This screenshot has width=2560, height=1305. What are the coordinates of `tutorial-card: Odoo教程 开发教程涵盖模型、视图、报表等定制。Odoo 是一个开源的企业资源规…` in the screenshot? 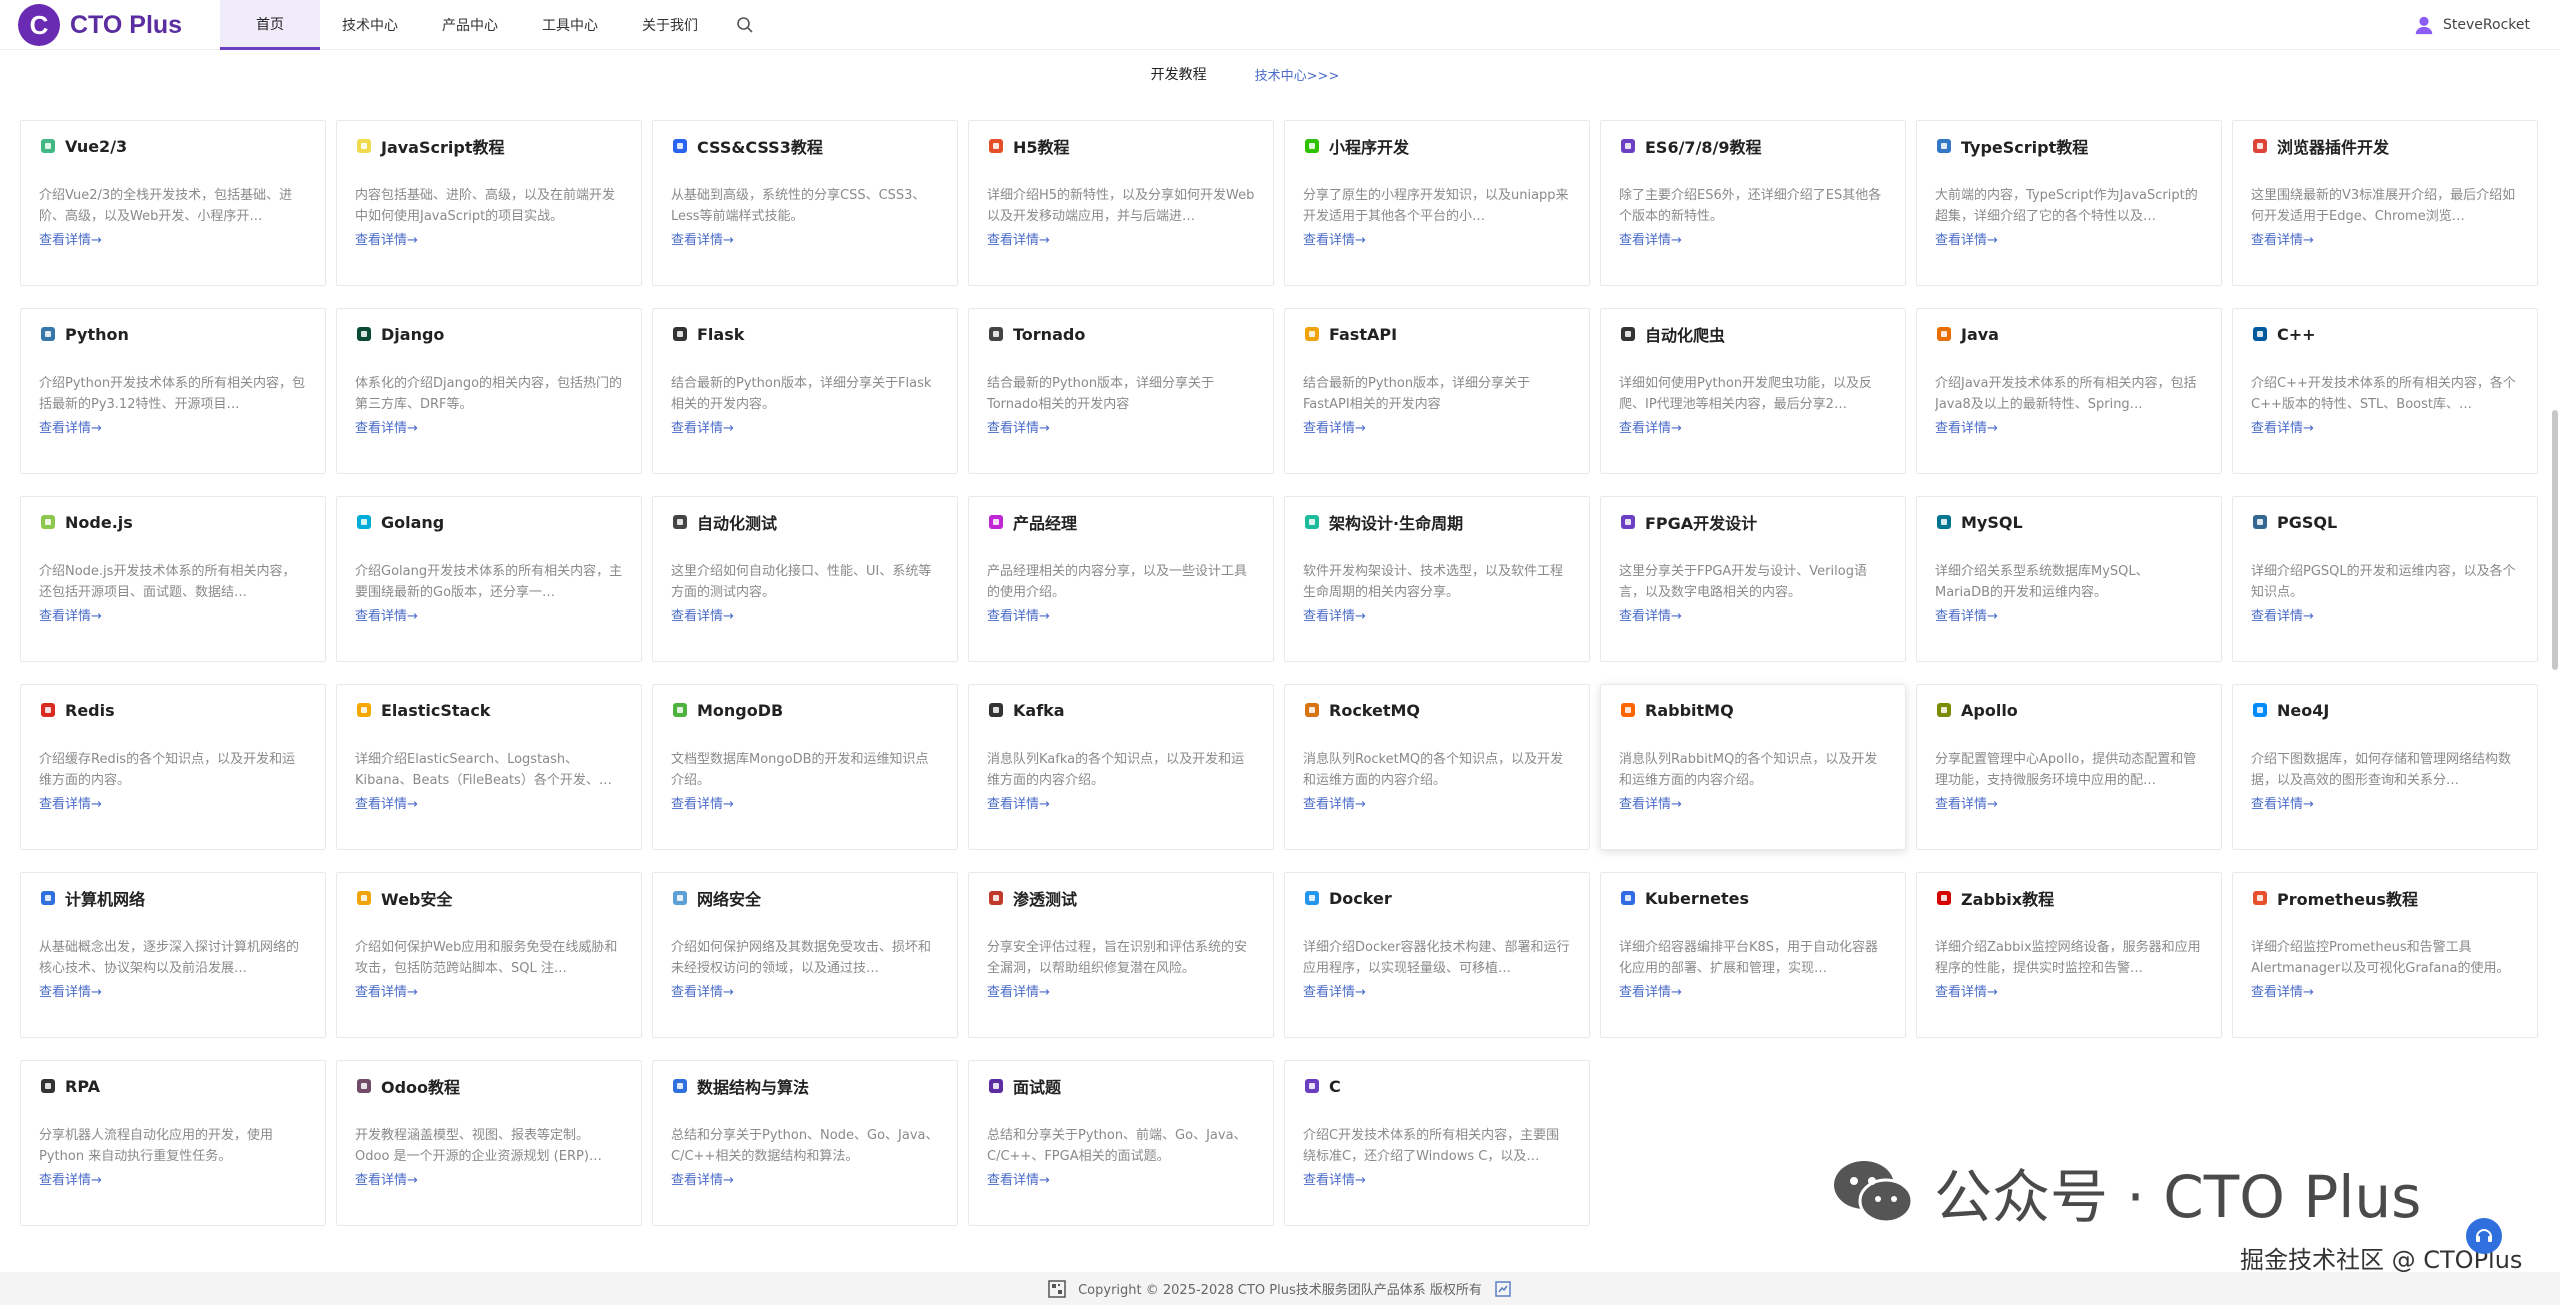 It's located at (489, 1143).